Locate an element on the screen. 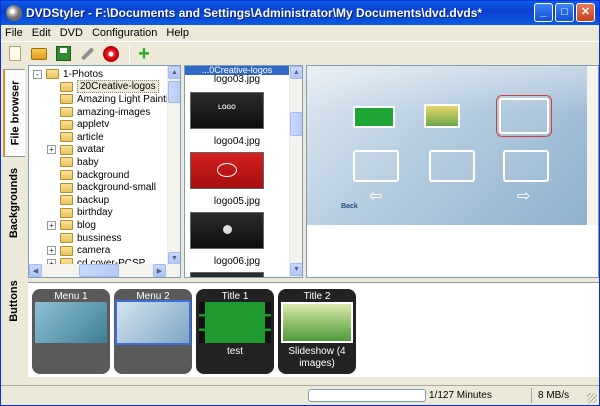  side-tabs: File browser Backgrounds Buttons is located at coordinates (14, 221).